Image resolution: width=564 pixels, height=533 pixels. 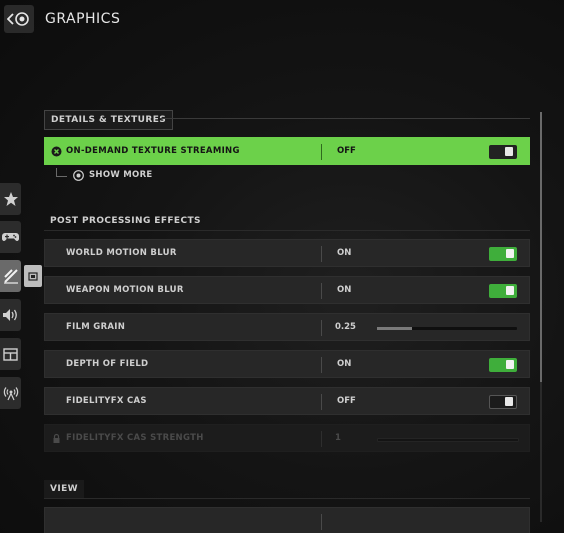 What do you see at coordinates (106, 401) in the screenshot?
I see `row-label: FIDELITYFX CAS` at bounding box center [106, 401].